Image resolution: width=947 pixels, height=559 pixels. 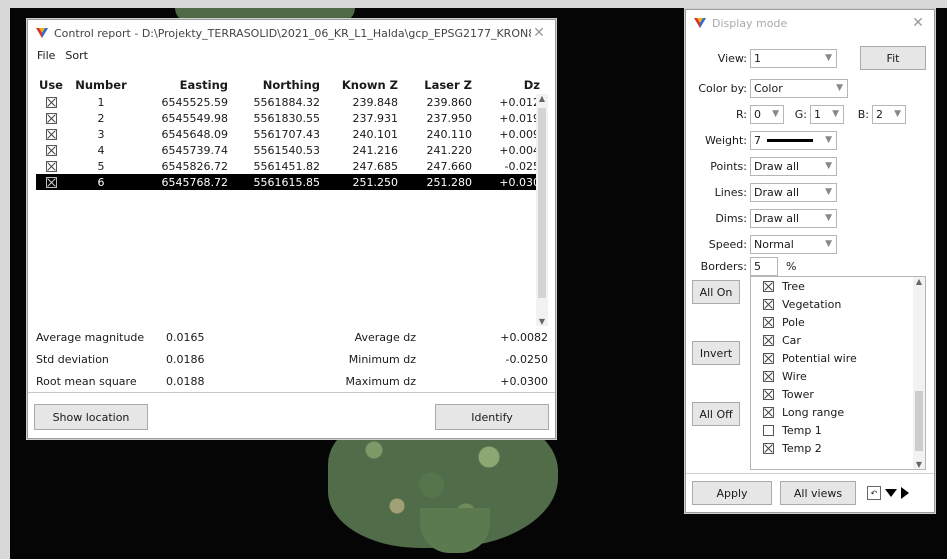 I want to click on known-z-cell: 251.250, so click(x=375, y=182).